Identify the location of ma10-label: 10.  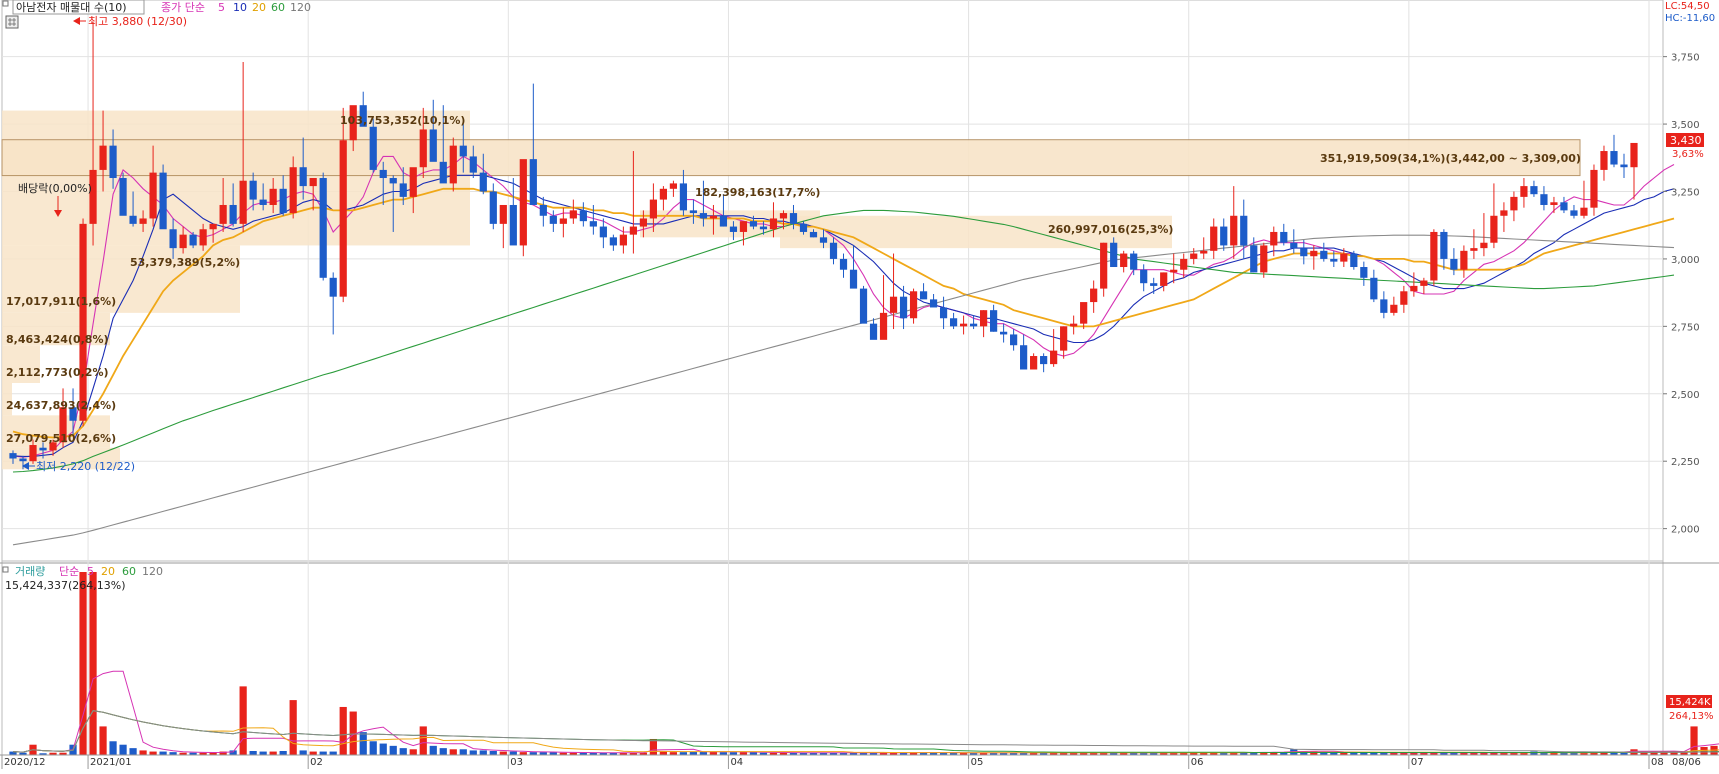
(240, 7).